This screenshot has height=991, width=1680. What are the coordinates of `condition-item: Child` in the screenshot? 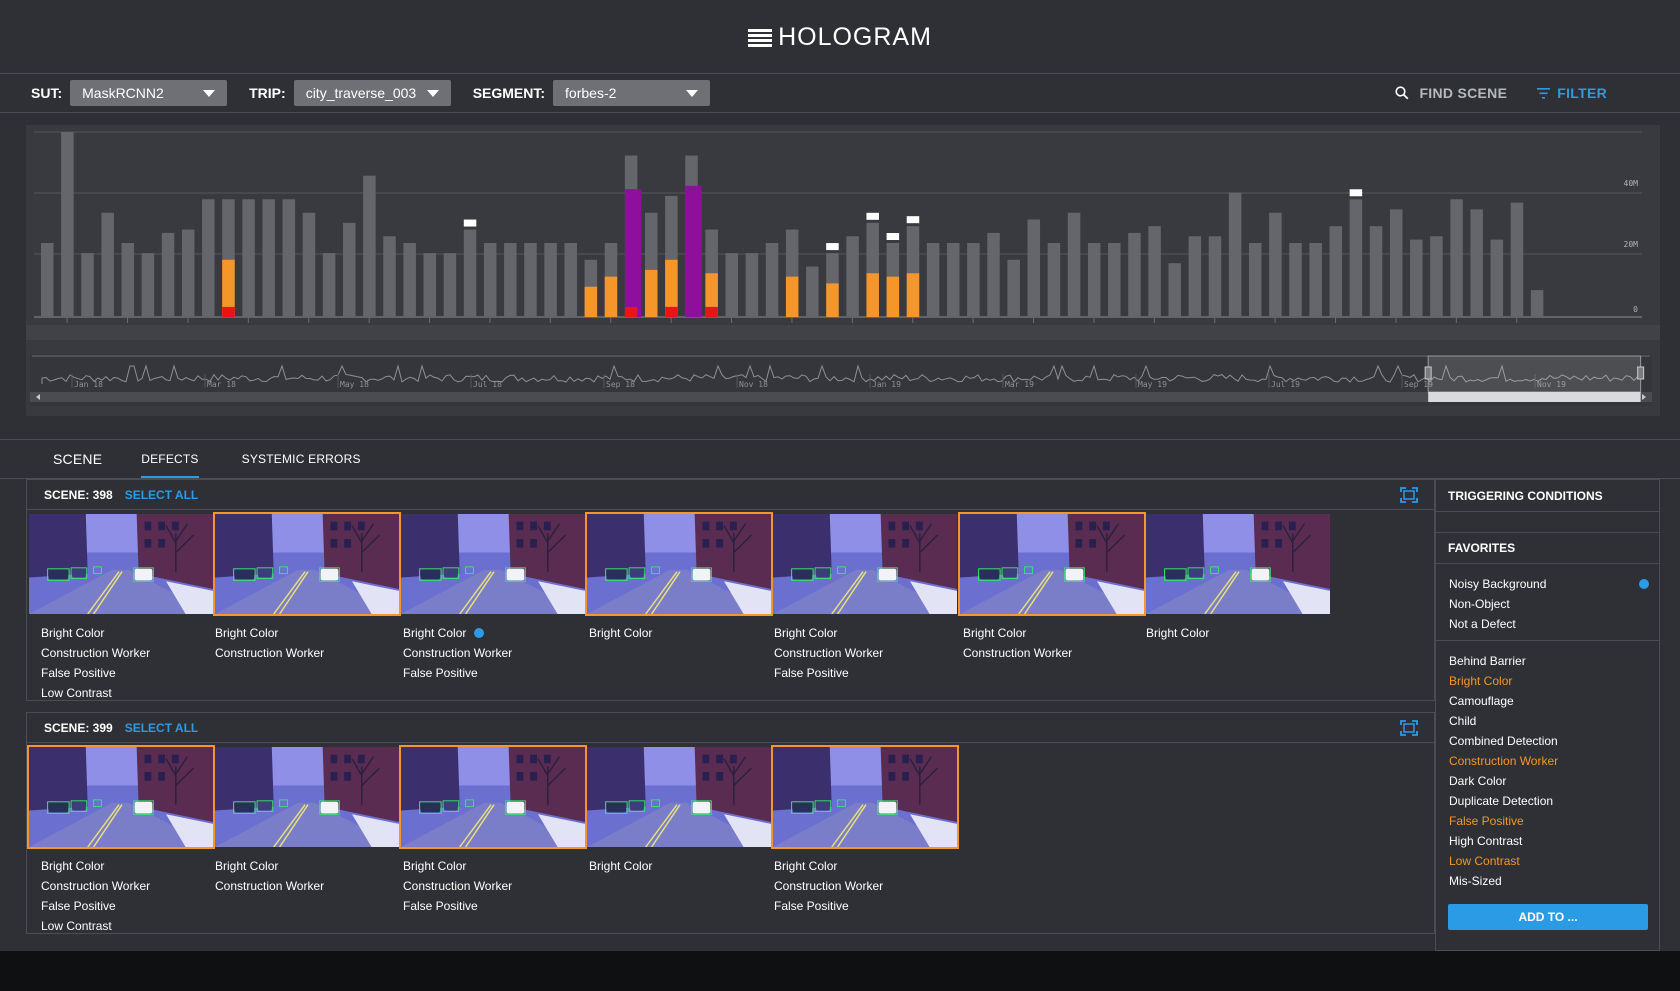 It's located at (1554, 721).